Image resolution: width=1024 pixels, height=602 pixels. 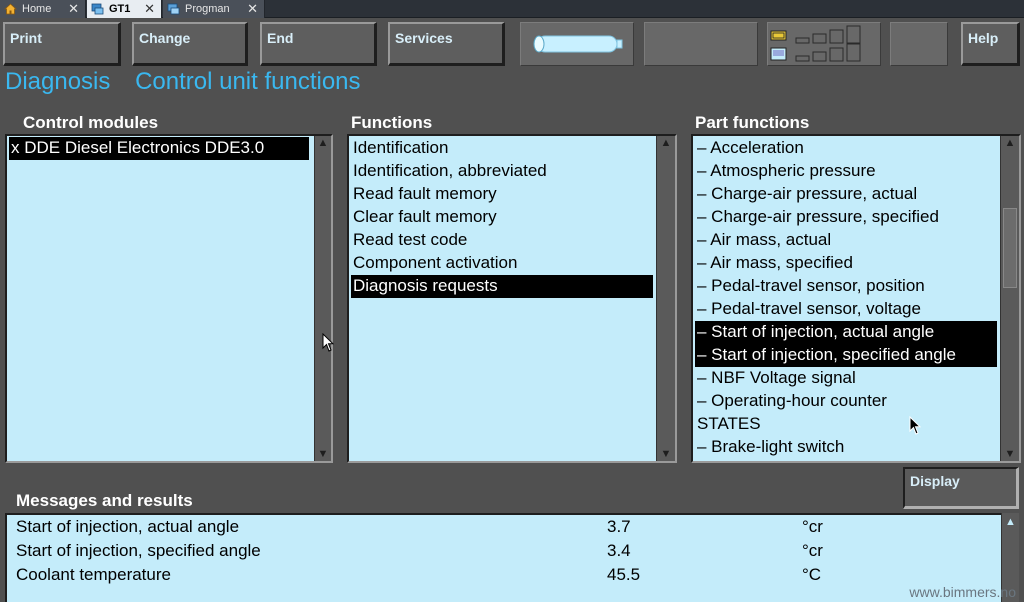 I want to click on page-title: Diagnosis Control unit functions, so click(x=192, y=82).